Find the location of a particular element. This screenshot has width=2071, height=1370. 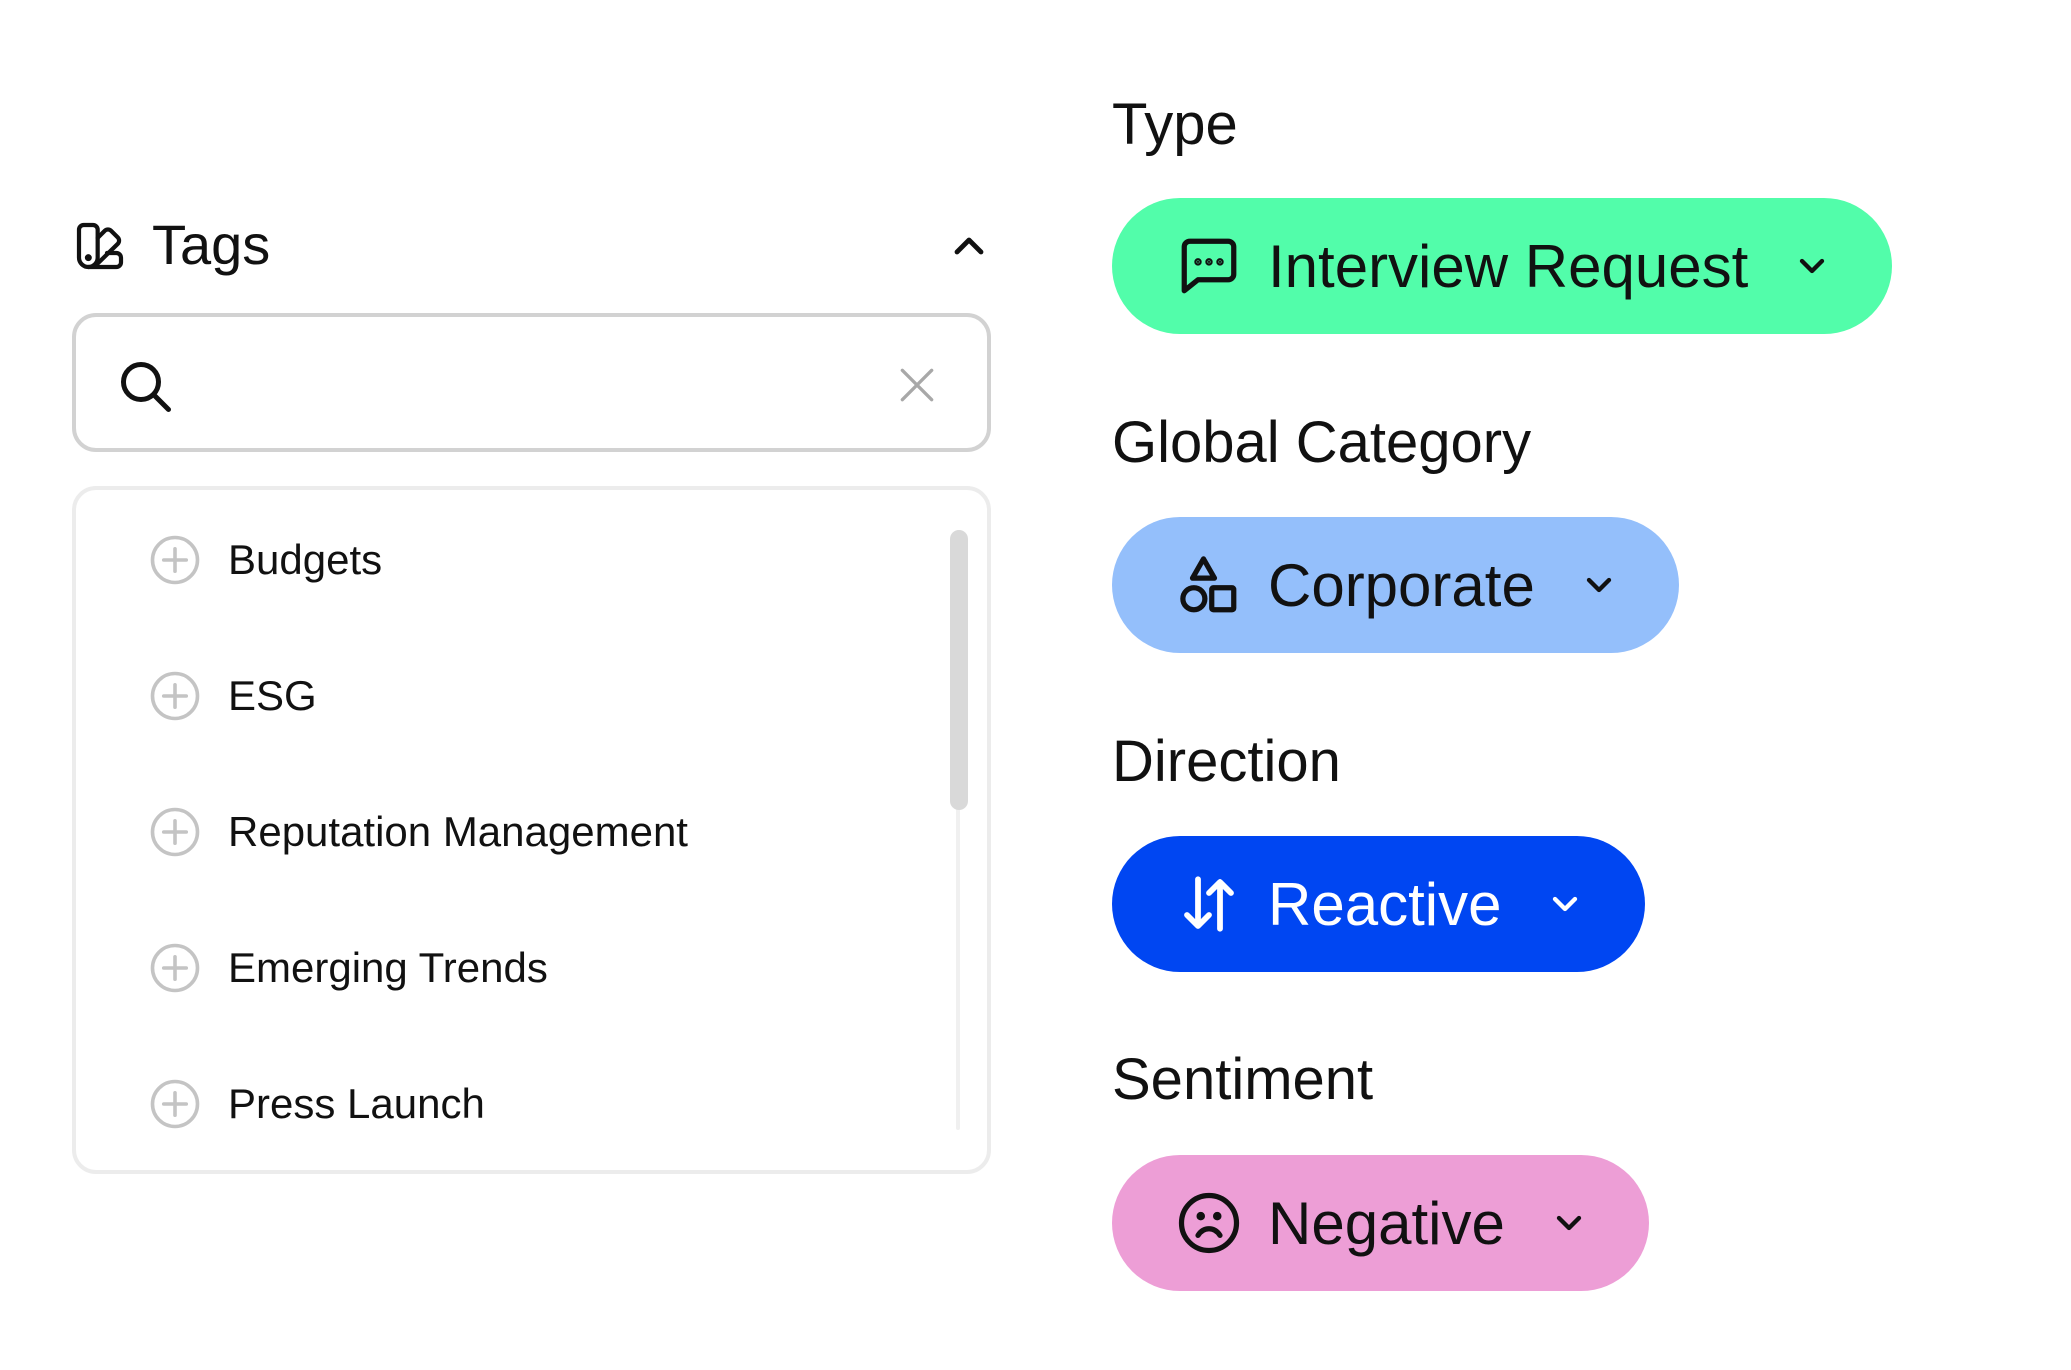

type-label: Type is located at coordinates (1175, 124).